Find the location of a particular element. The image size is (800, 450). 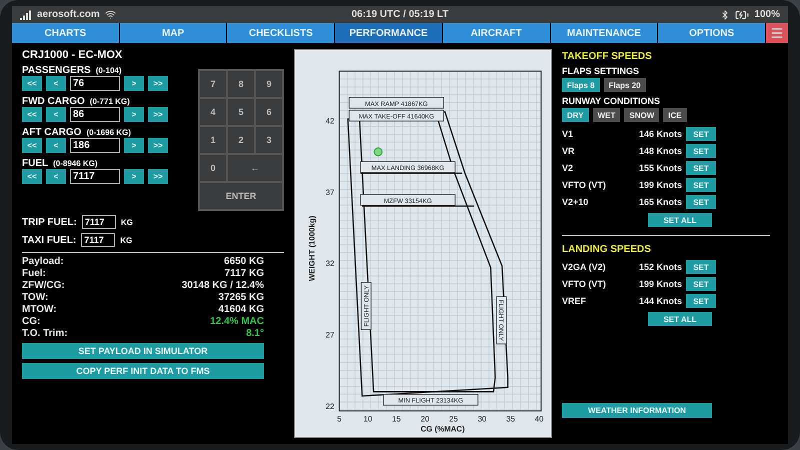

axis-tick-label: 22 is located at coordinates (330, 406).